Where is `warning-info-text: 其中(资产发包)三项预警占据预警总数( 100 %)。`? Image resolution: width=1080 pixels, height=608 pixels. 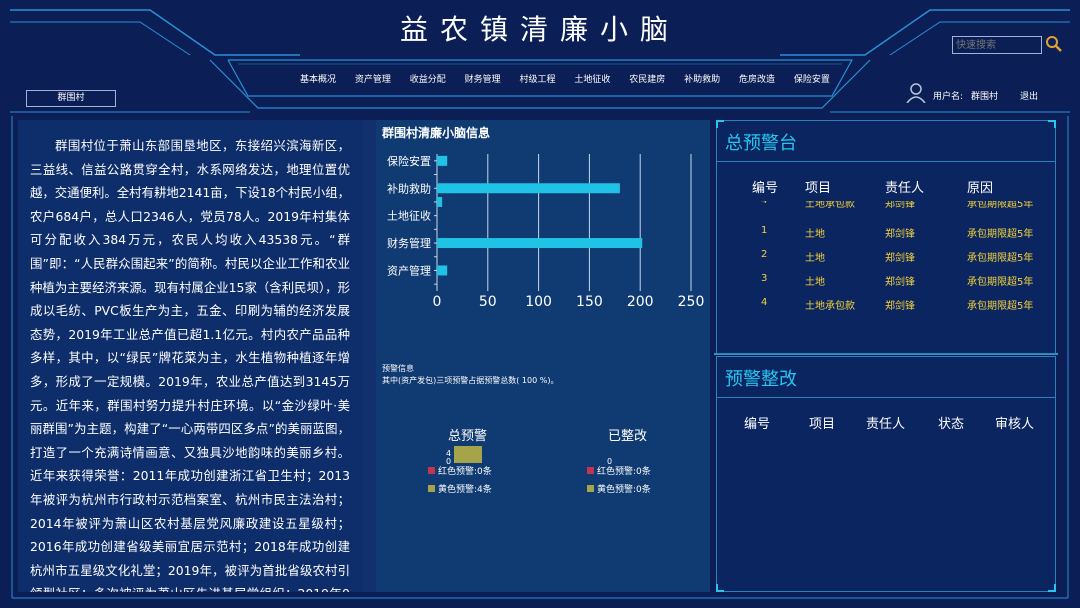
warning-info-text: 其中(资产发包)三项预警占据预警总数( 100 %)。 is located at coordinates (470, 380).